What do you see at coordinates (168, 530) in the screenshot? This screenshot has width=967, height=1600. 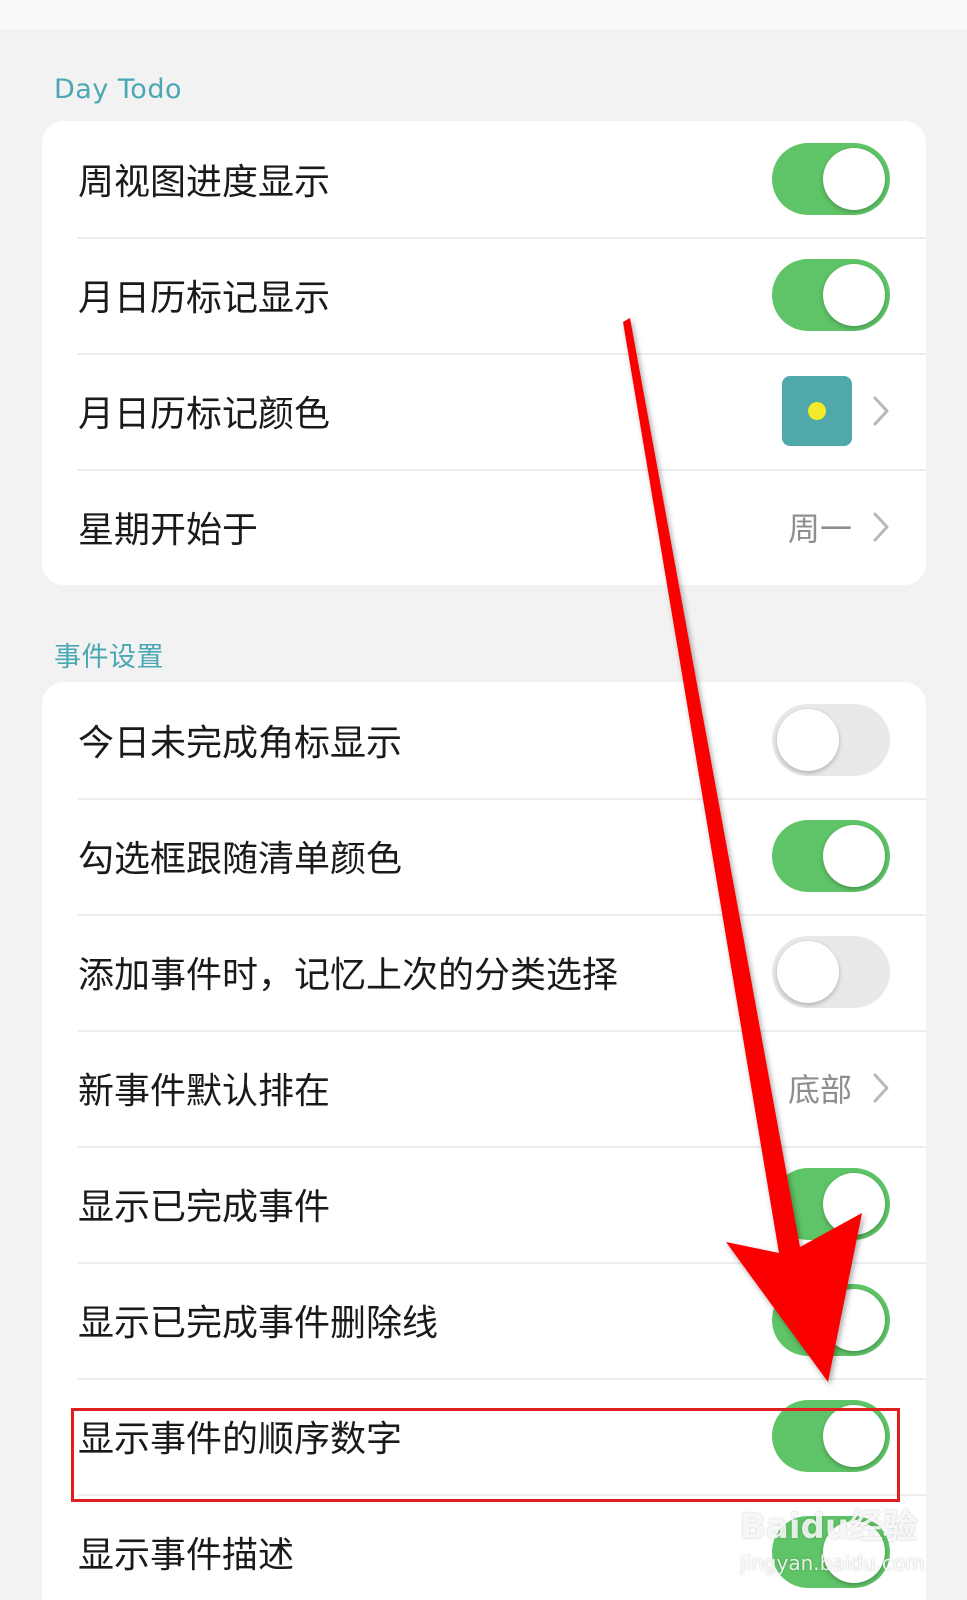 I see `row-label: 星期开始于` at bounding box center [168, 530].